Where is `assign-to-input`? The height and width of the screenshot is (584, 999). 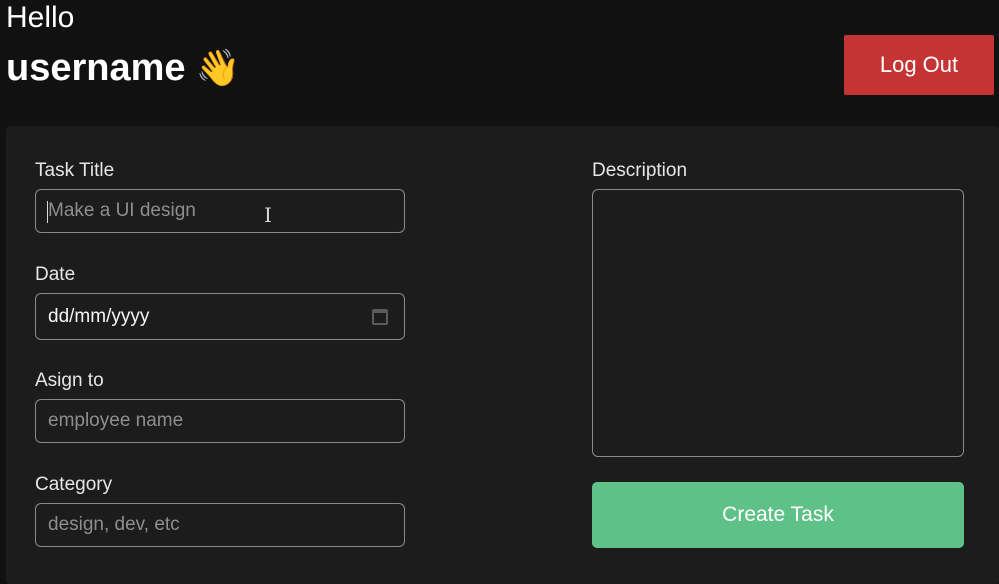 assign-to-input is located at coordinates (220, 421).